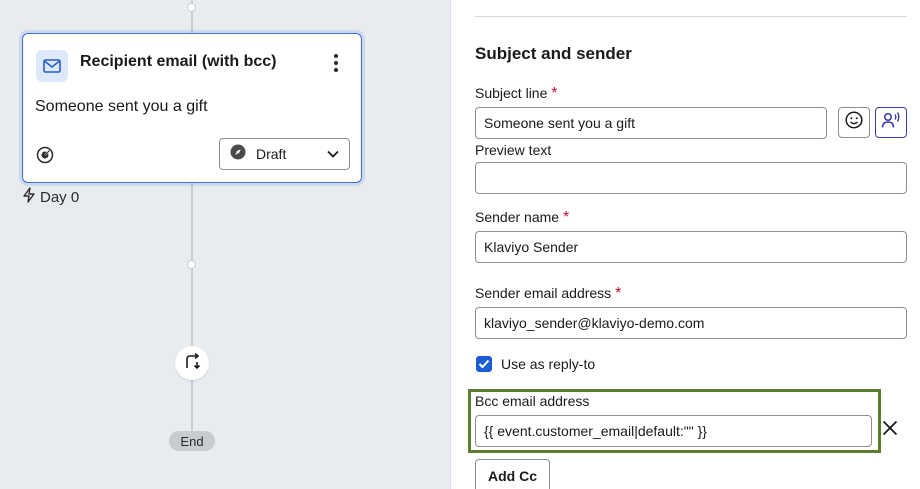 This screenshot has width=920, height=489. I want to click on reply-to-row: Use as reply-to, so click(535, 364).